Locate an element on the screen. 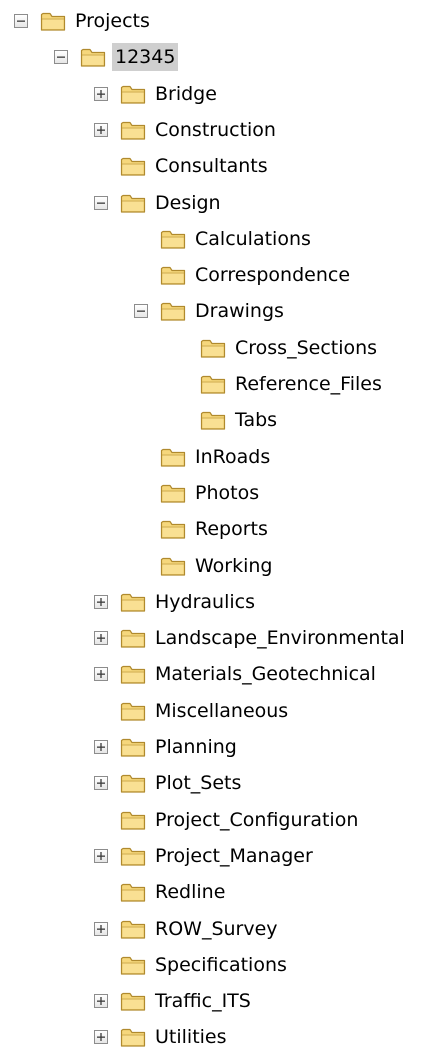 The image size is (445, 1054). tree-item-label: Project_Configuration is located at coordinates (256, 820).